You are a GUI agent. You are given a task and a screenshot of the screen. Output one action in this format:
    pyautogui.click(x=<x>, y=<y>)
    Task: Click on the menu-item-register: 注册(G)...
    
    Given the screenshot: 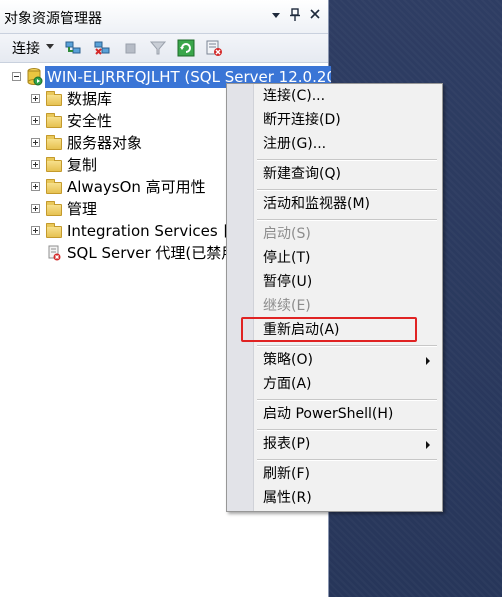 What is the action you would take?
    pyautogui.click(x=294, y=144)
    